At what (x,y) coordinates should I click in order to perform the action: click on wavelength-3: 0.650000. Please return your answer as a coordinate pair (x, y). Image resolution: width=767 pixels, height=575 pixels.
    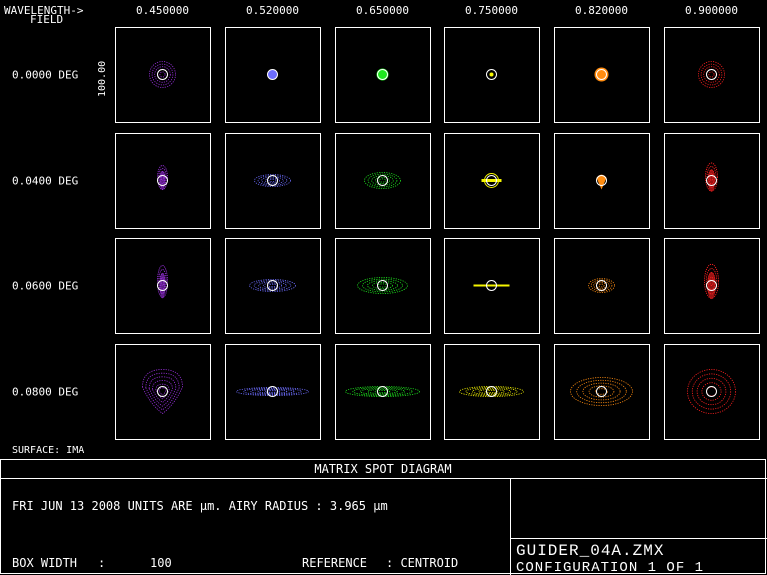
    Looking at the image, I should click on (382, 10).